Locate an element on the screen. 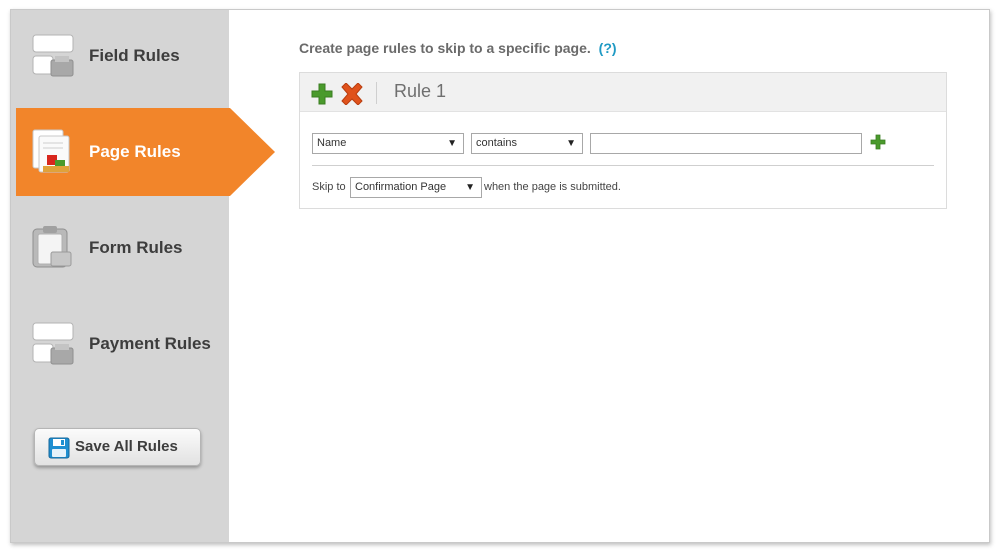 The width and height of the screenshot is (999, 553). payment-rules-icon is located at coordinates (53, 343).